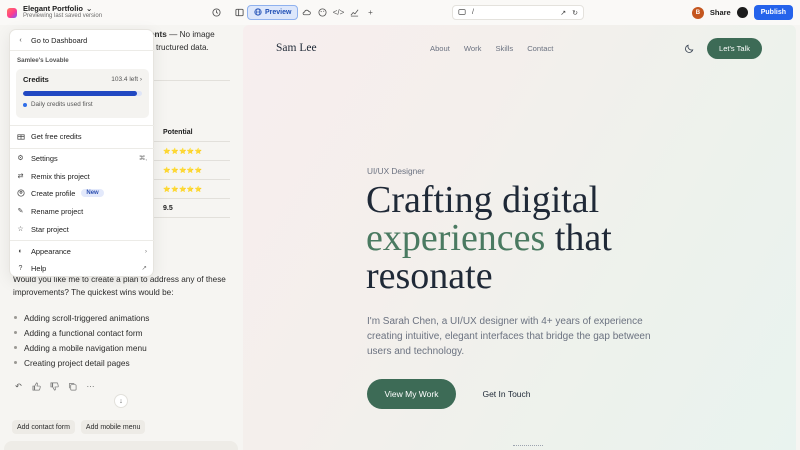 The width and height of the screenshot is (800, 450). Describe the element at coordinates (190, 34) in the screenshot. I see `chat-line-1-rest: — No image` at that location.